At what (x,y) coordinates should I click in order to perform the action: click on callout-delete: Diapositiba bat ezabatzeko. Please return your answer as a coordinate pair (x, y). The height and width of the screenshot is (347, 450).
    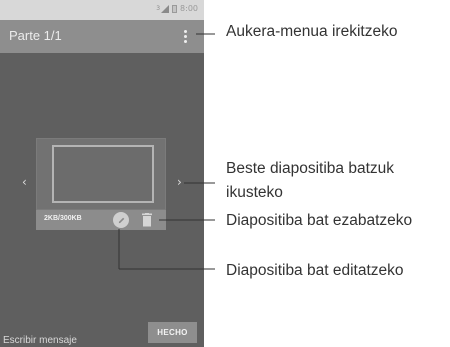
    Looking at the image, I should click on (319, 220).